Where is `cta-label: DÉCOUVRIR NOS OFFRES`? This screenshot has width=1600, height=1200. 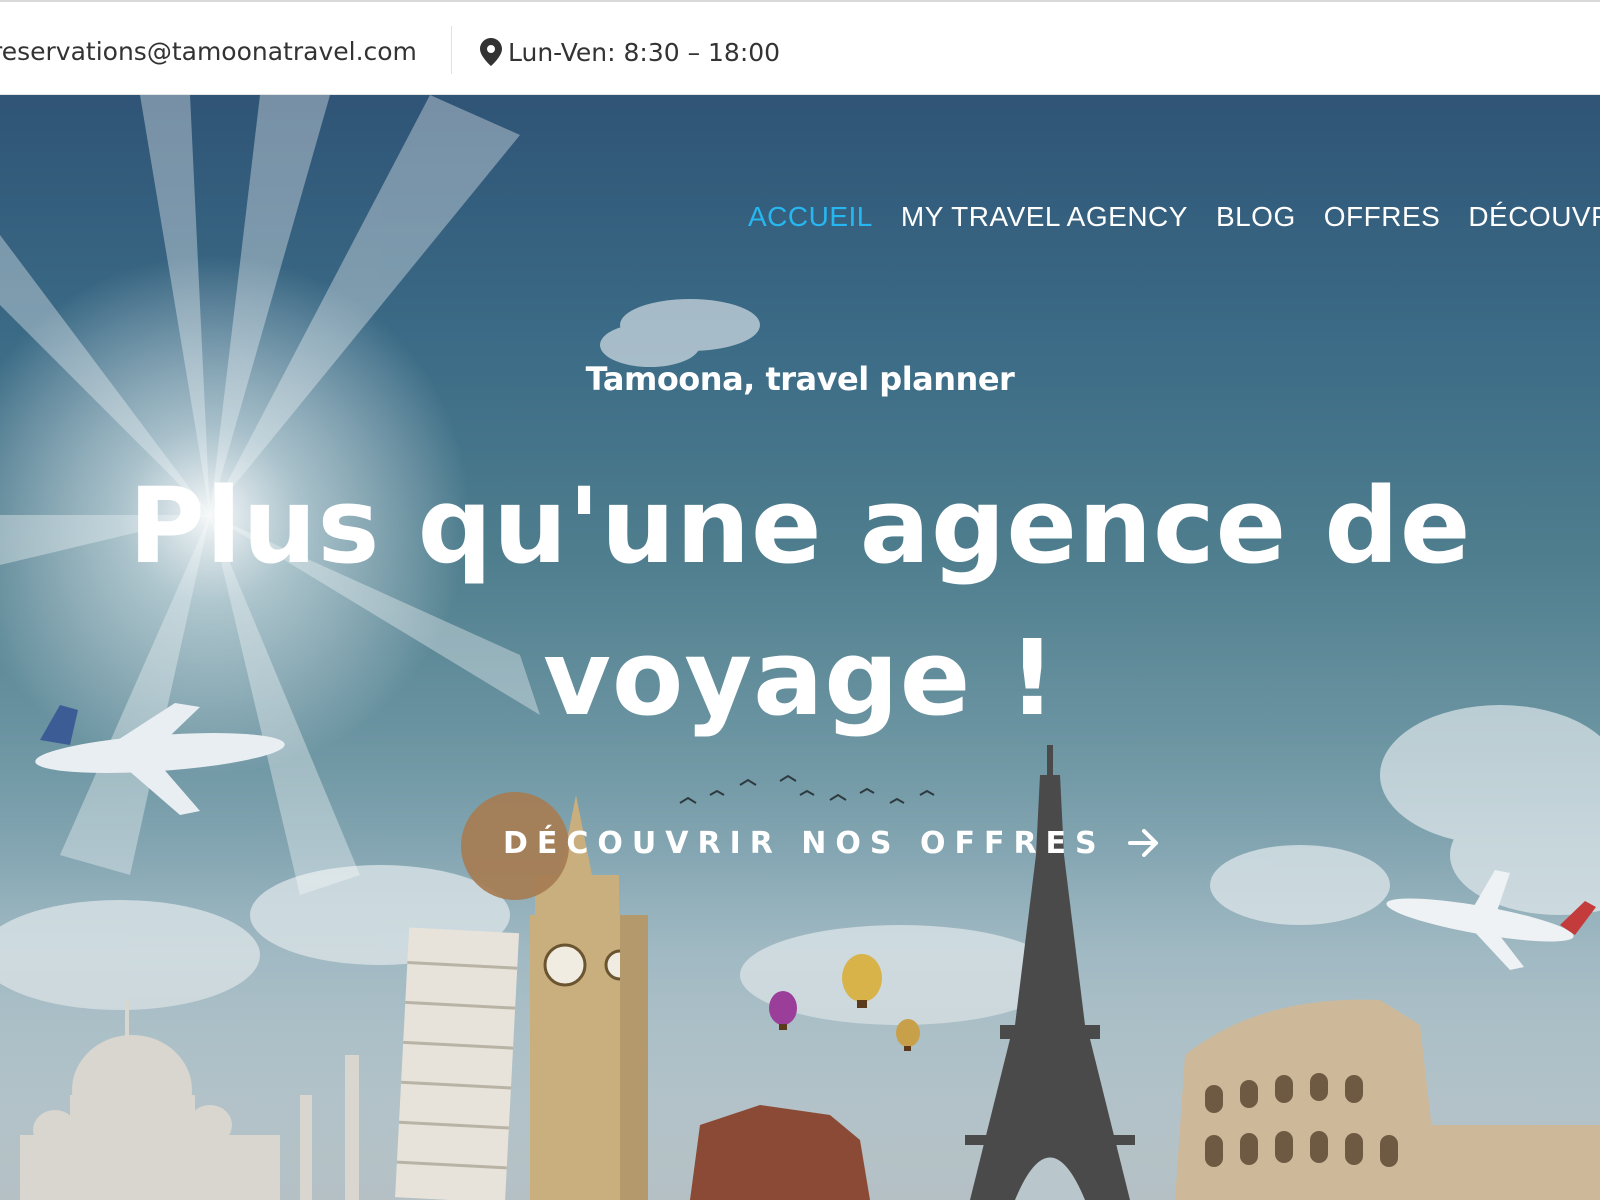
cta-label: DÉCOUVRIR NOS OFFRES is located at coordinates (804, 843).